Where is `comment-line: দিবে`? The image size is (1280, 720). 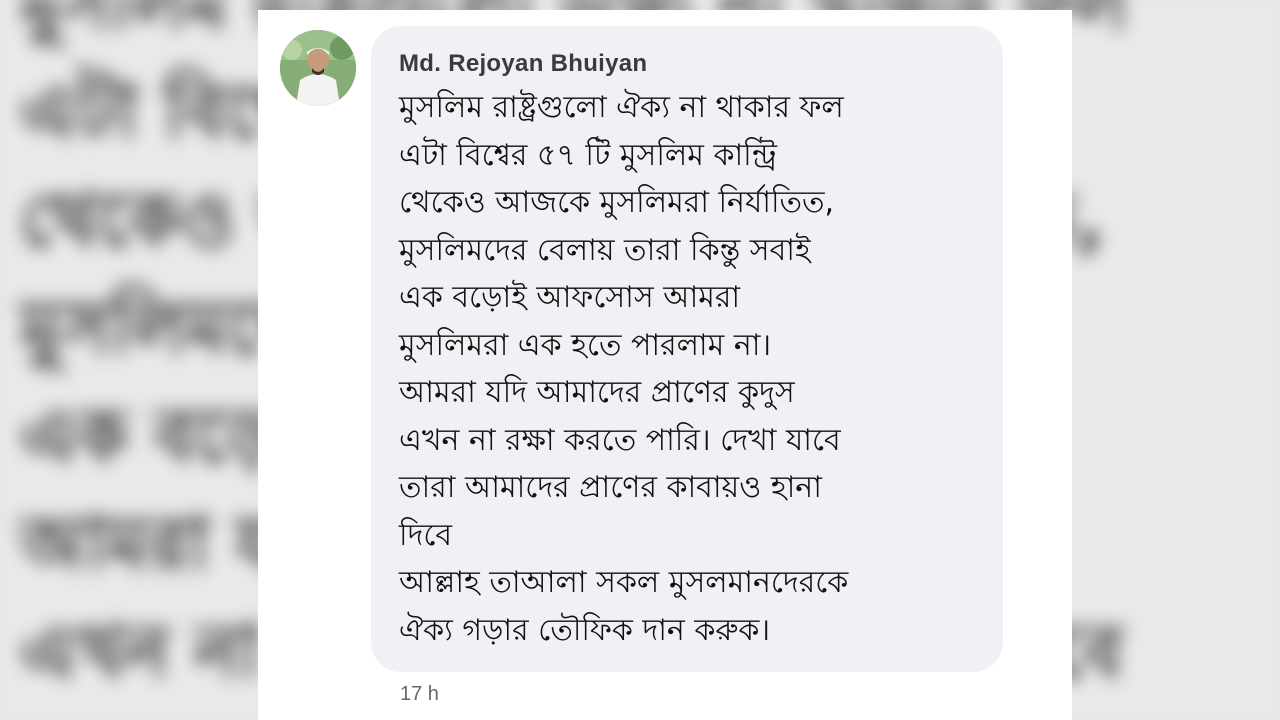 comment-line: দিবে is located at coordinates (426, 535).